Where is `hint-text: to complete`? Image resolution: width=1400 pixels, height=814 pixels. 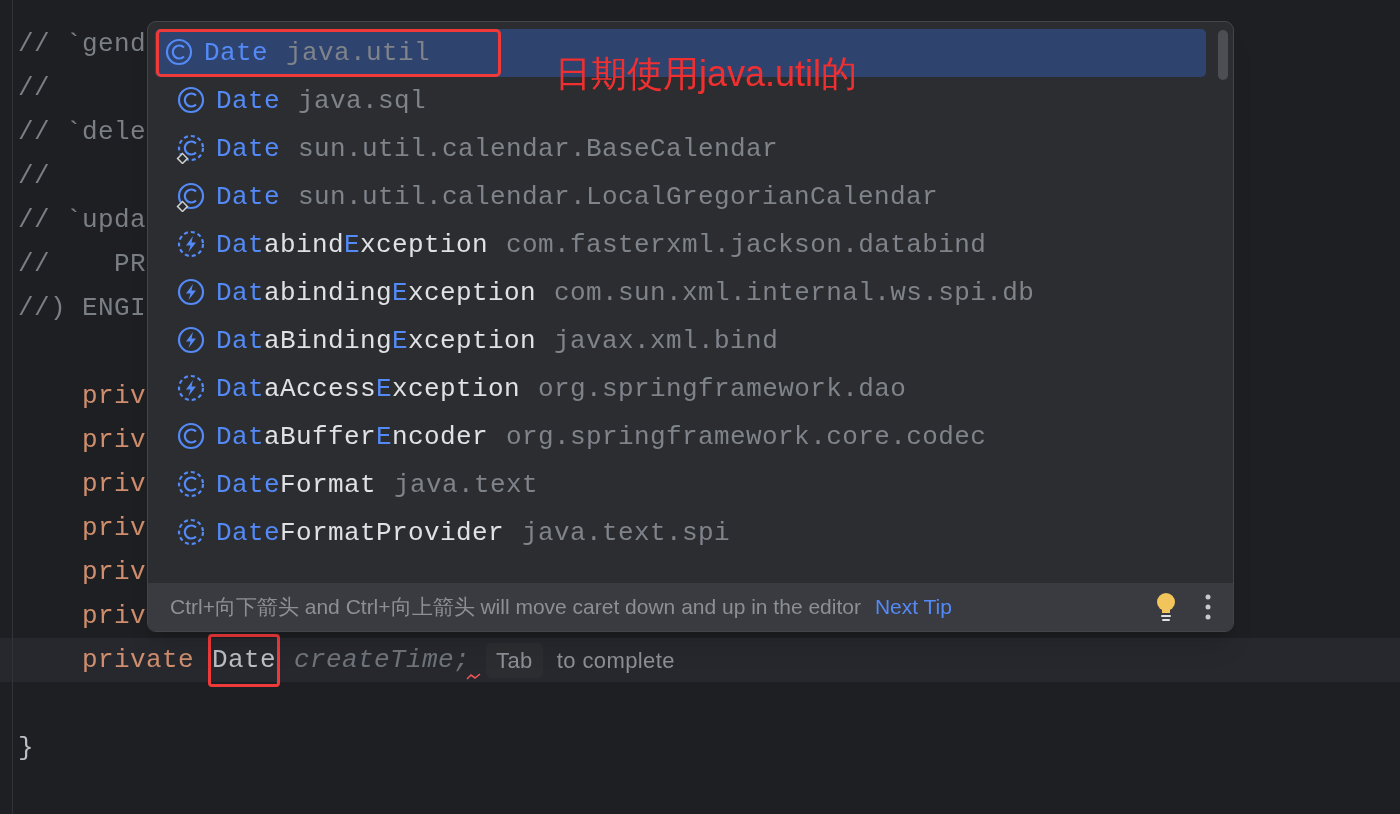
hint-text: to complete is located at coordinates (615, 660).